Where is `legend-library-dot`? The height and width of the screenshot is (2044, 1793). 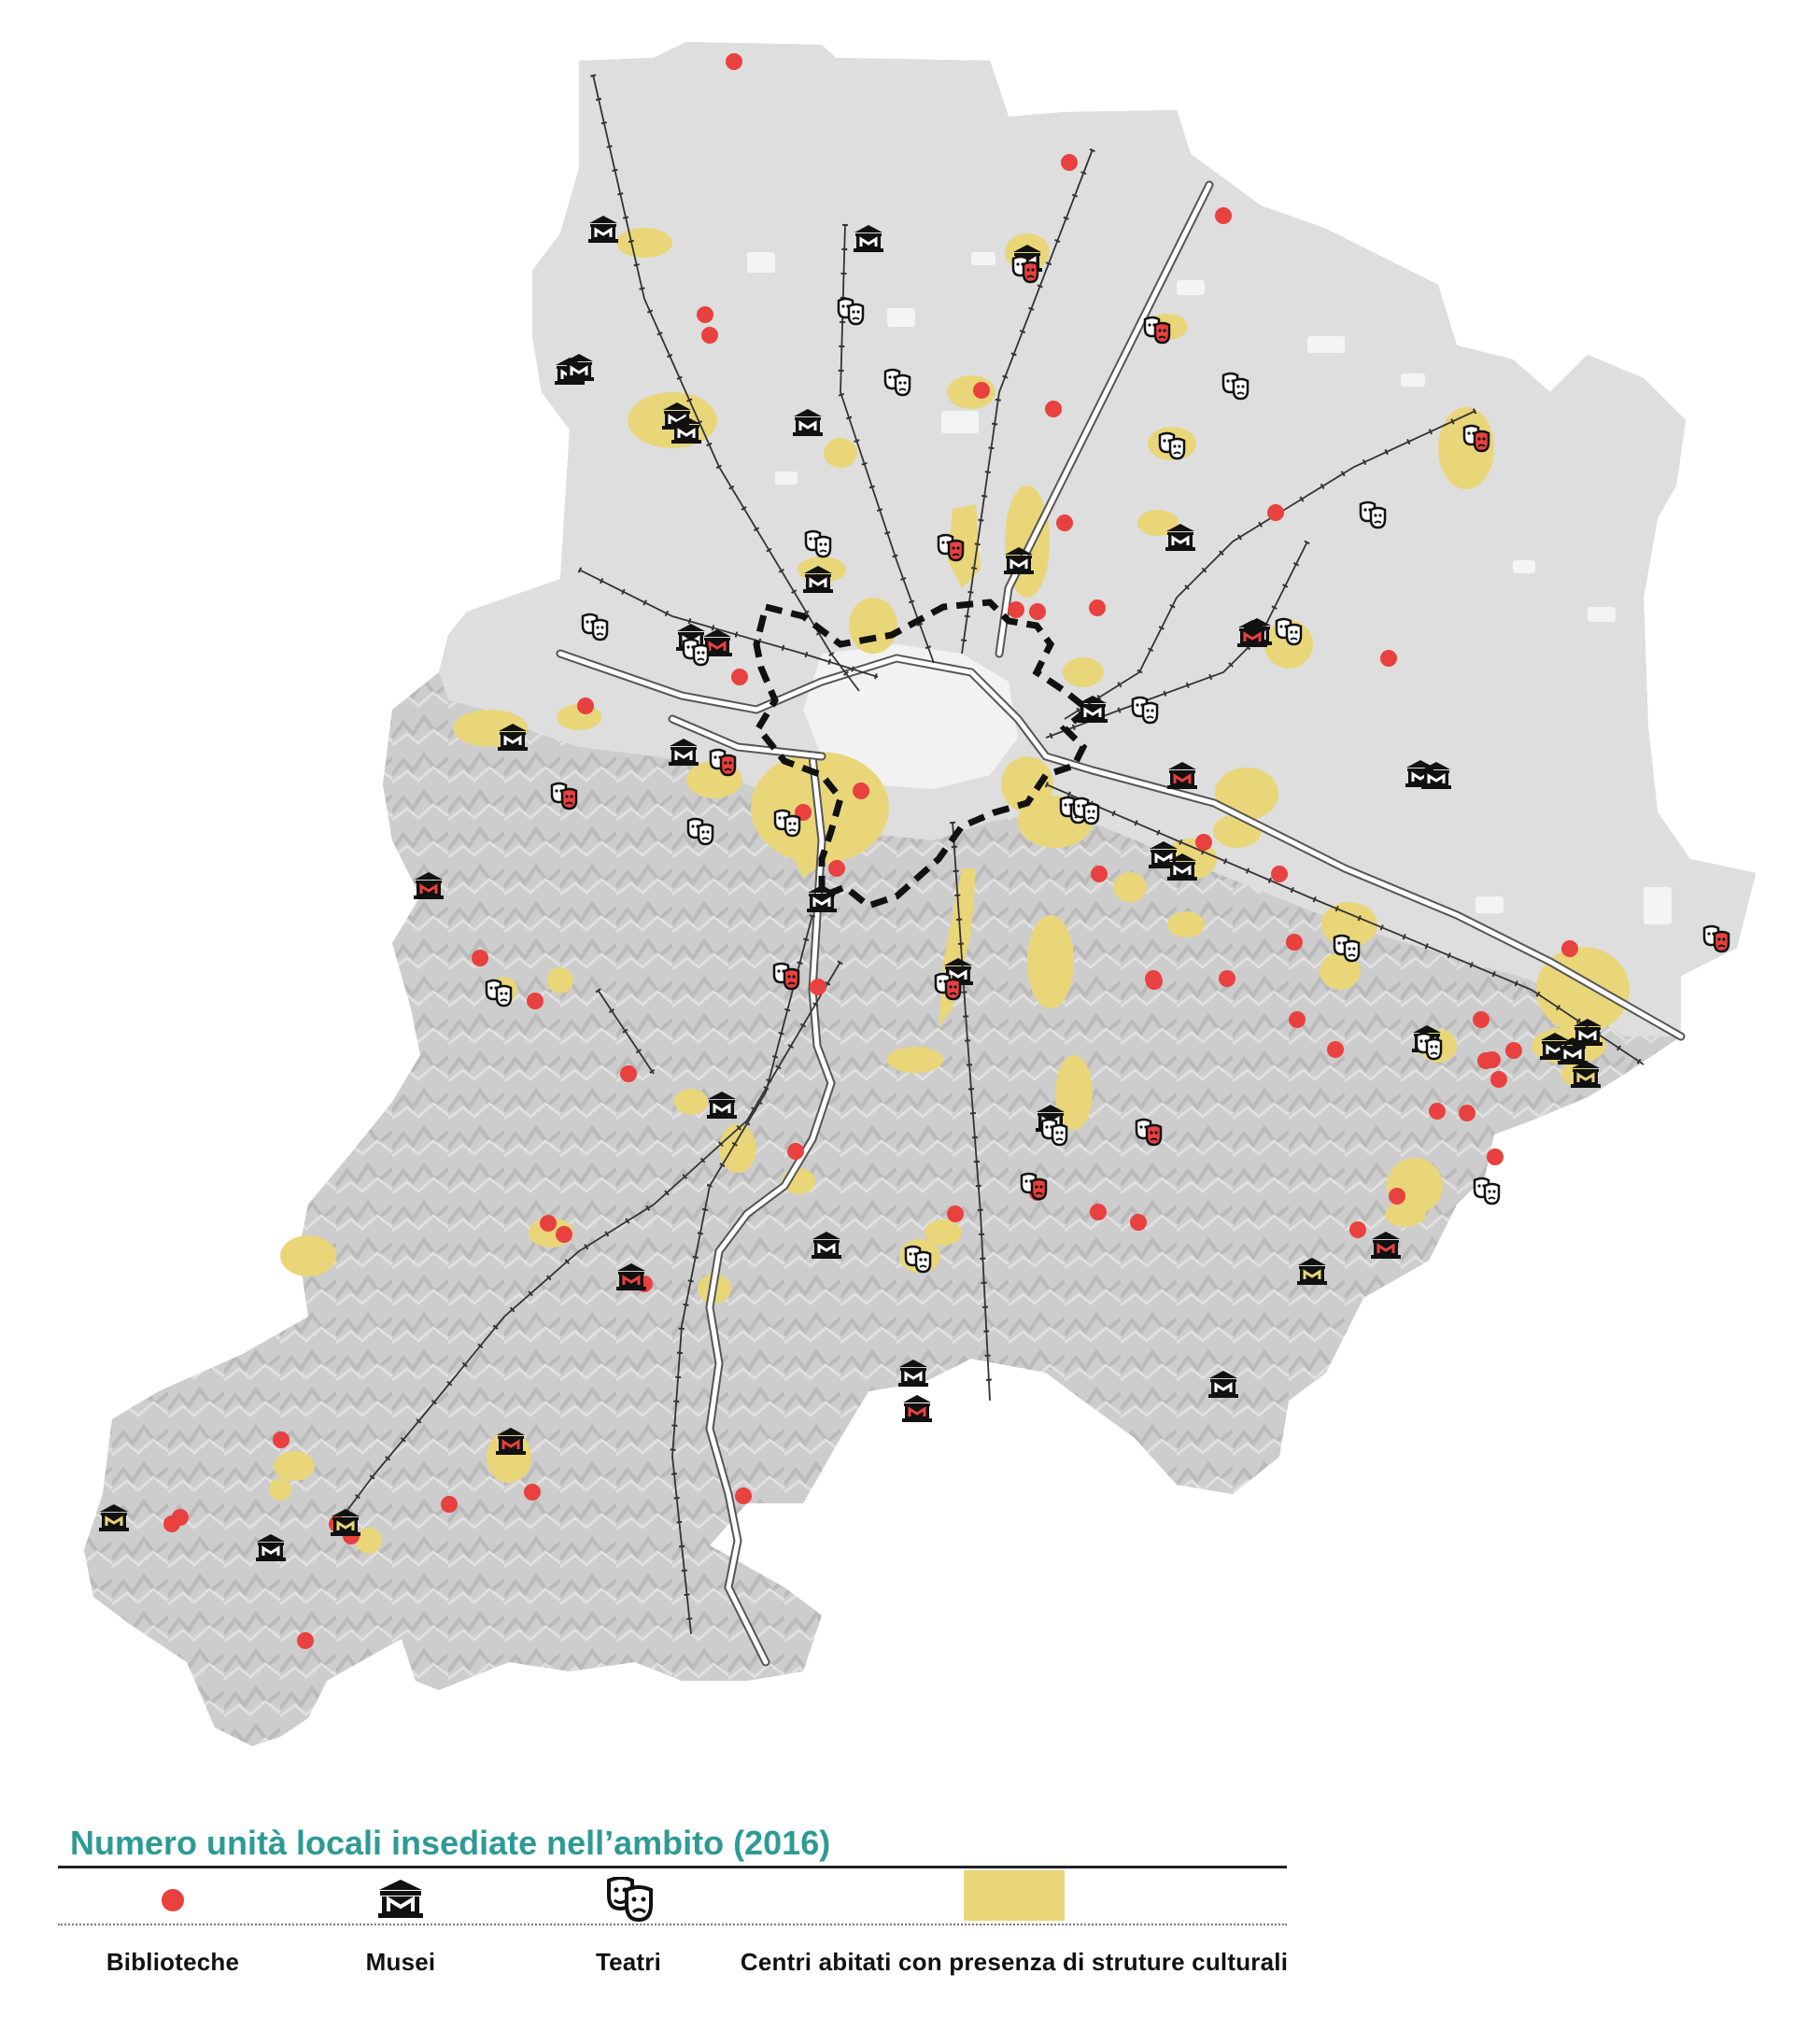 legend-library-dot is located at coordinates (173, 1900).